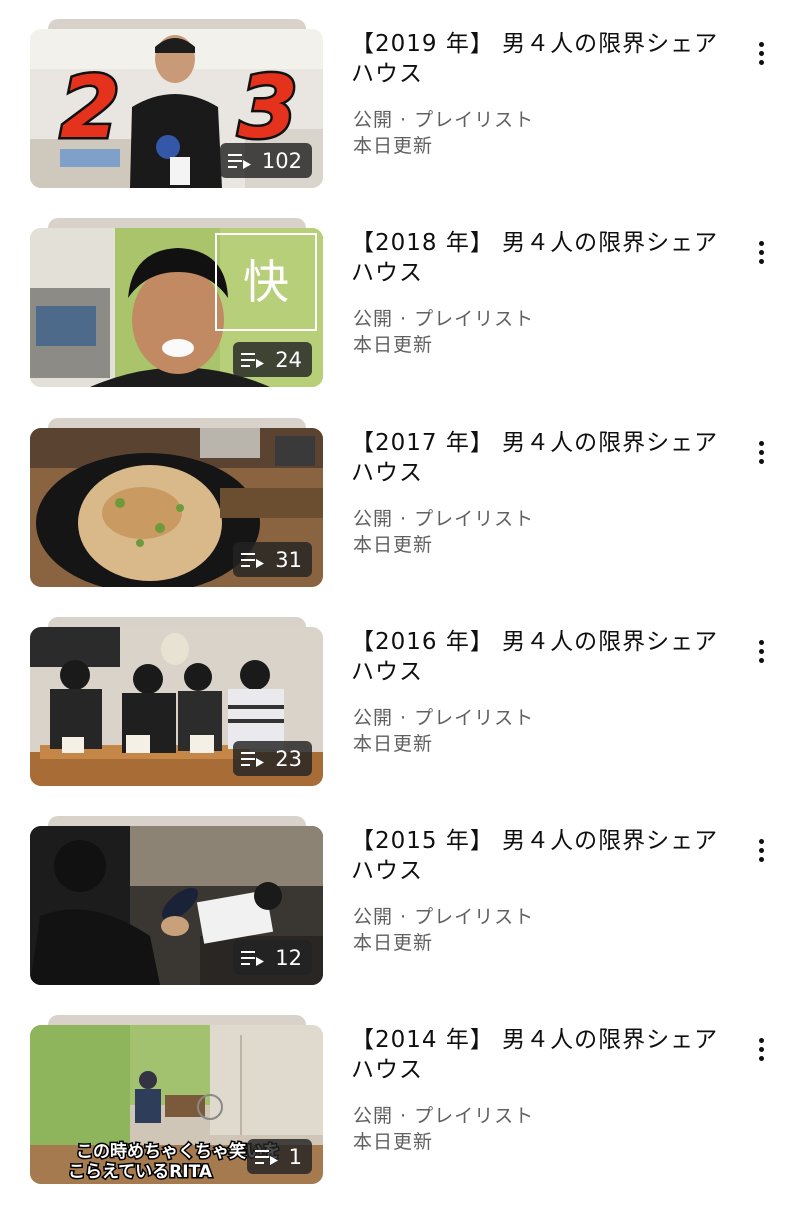 Image resolution: width=791 pixels, height=1215 pixels. I want to click on playlist-thumbnail: 31, so click(176, 507).